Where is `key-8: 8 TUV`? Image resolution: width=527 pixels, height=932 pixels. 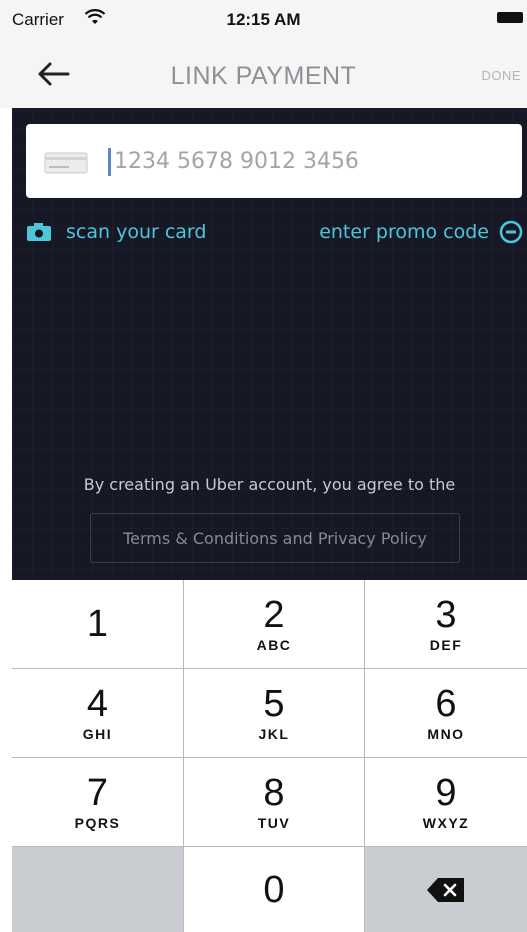
key-8: 8 TUV is located at coordinates (274, 802).